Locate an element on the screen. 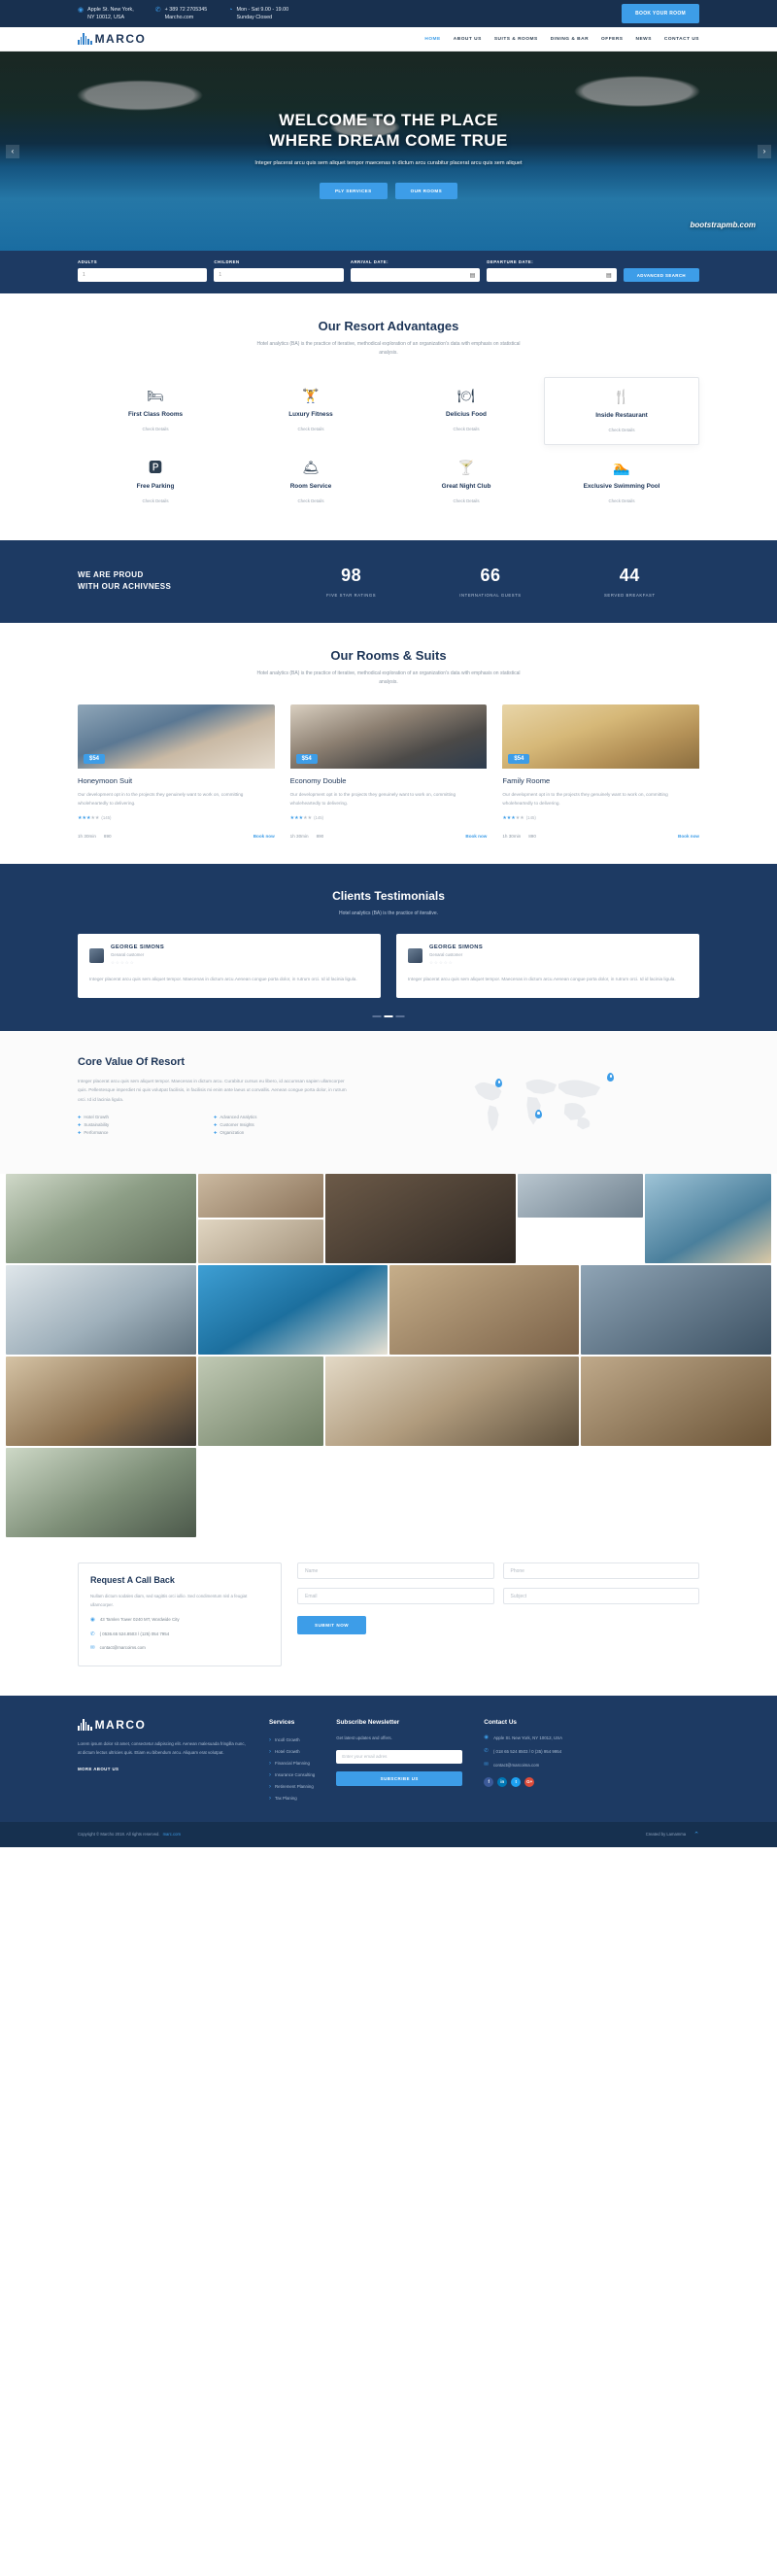  subscribe-button: SUBSCRIBE US is located at coordinates (399, 1778).